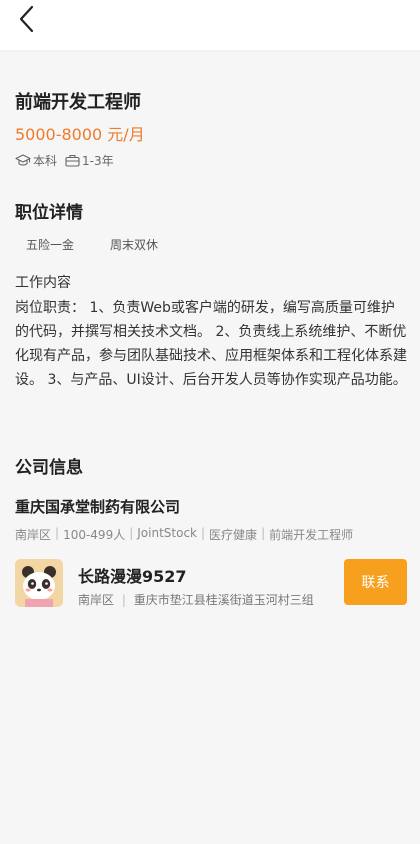 The width and height of the screenshot is (420, 844). Describe the element at coordinates (311, 535) in the screenshot. I see `company-position: 前端开发工程师` at that location.